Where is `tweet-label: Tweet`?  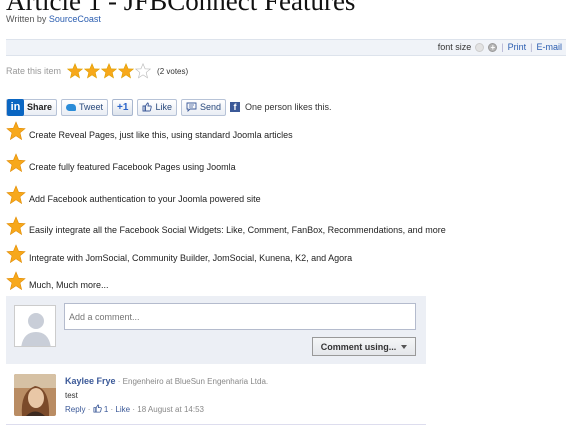 tweet-label: Tweet is located at coordinates (91, 107).